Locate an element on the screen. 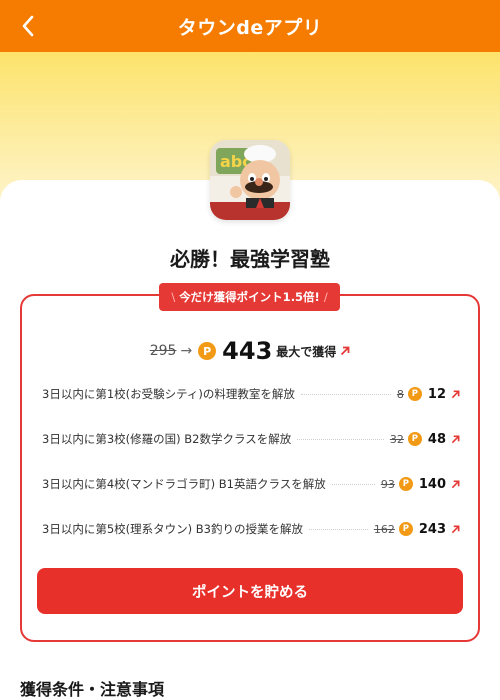 The image size is (500, 700). promo-badge: \ 今だけ獲得ポイント1.5倍! / is located at coordinates (249, 297).